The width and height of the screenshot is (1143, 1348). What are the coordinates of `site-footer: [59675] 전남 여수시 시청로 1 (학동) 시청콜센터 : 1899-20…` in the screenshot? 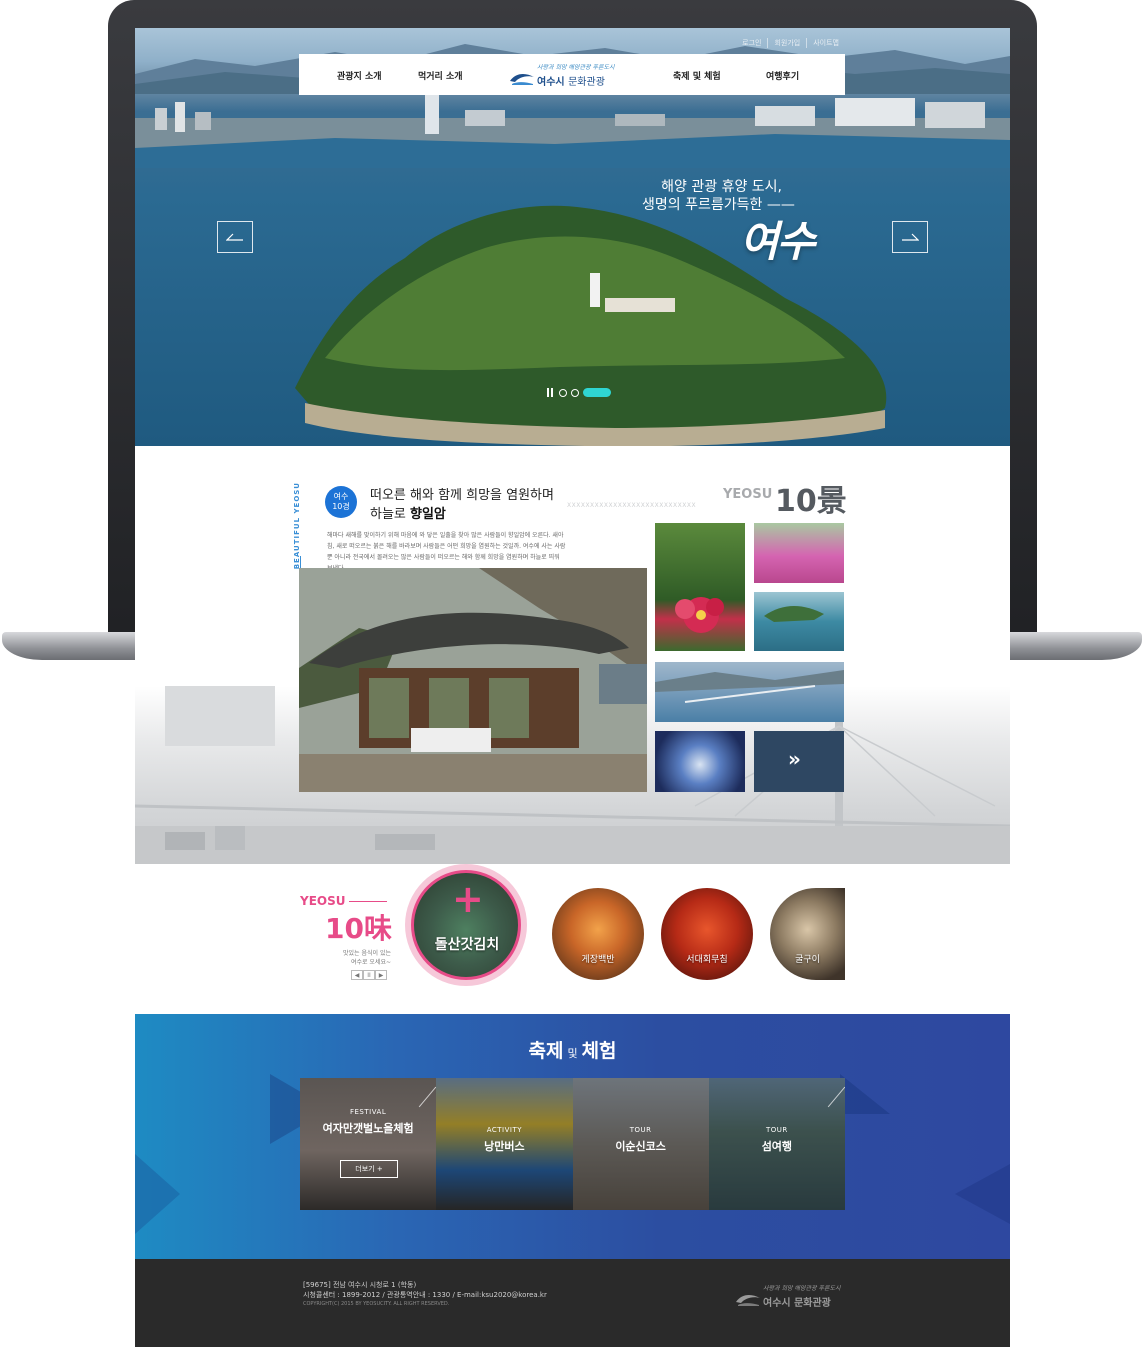 It's located at (572, 1303).